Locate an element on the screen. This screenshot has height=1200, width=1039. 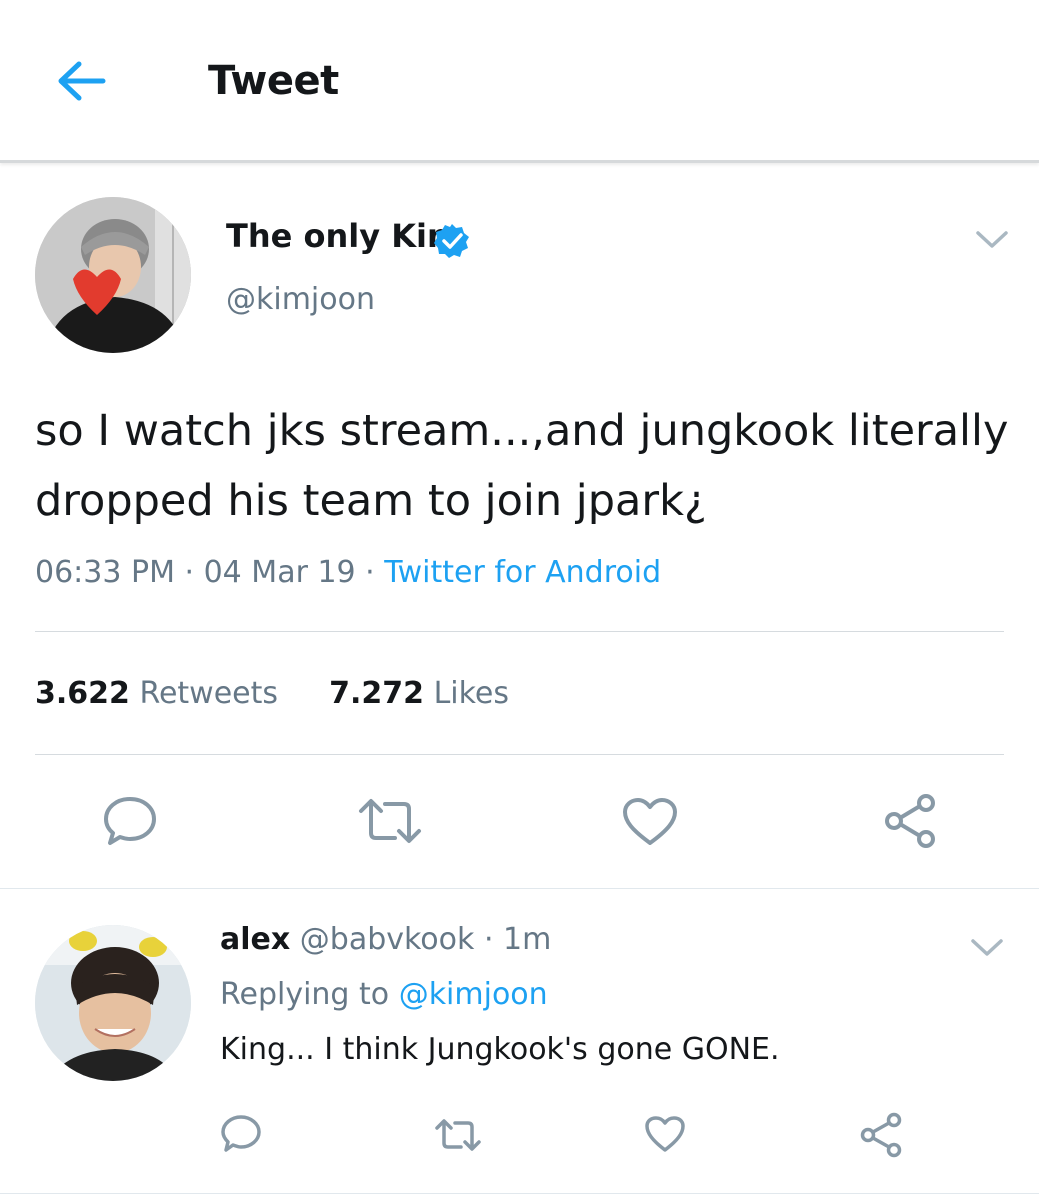
tweet-time: 06:33 PM is located at coordinates (105, 572).